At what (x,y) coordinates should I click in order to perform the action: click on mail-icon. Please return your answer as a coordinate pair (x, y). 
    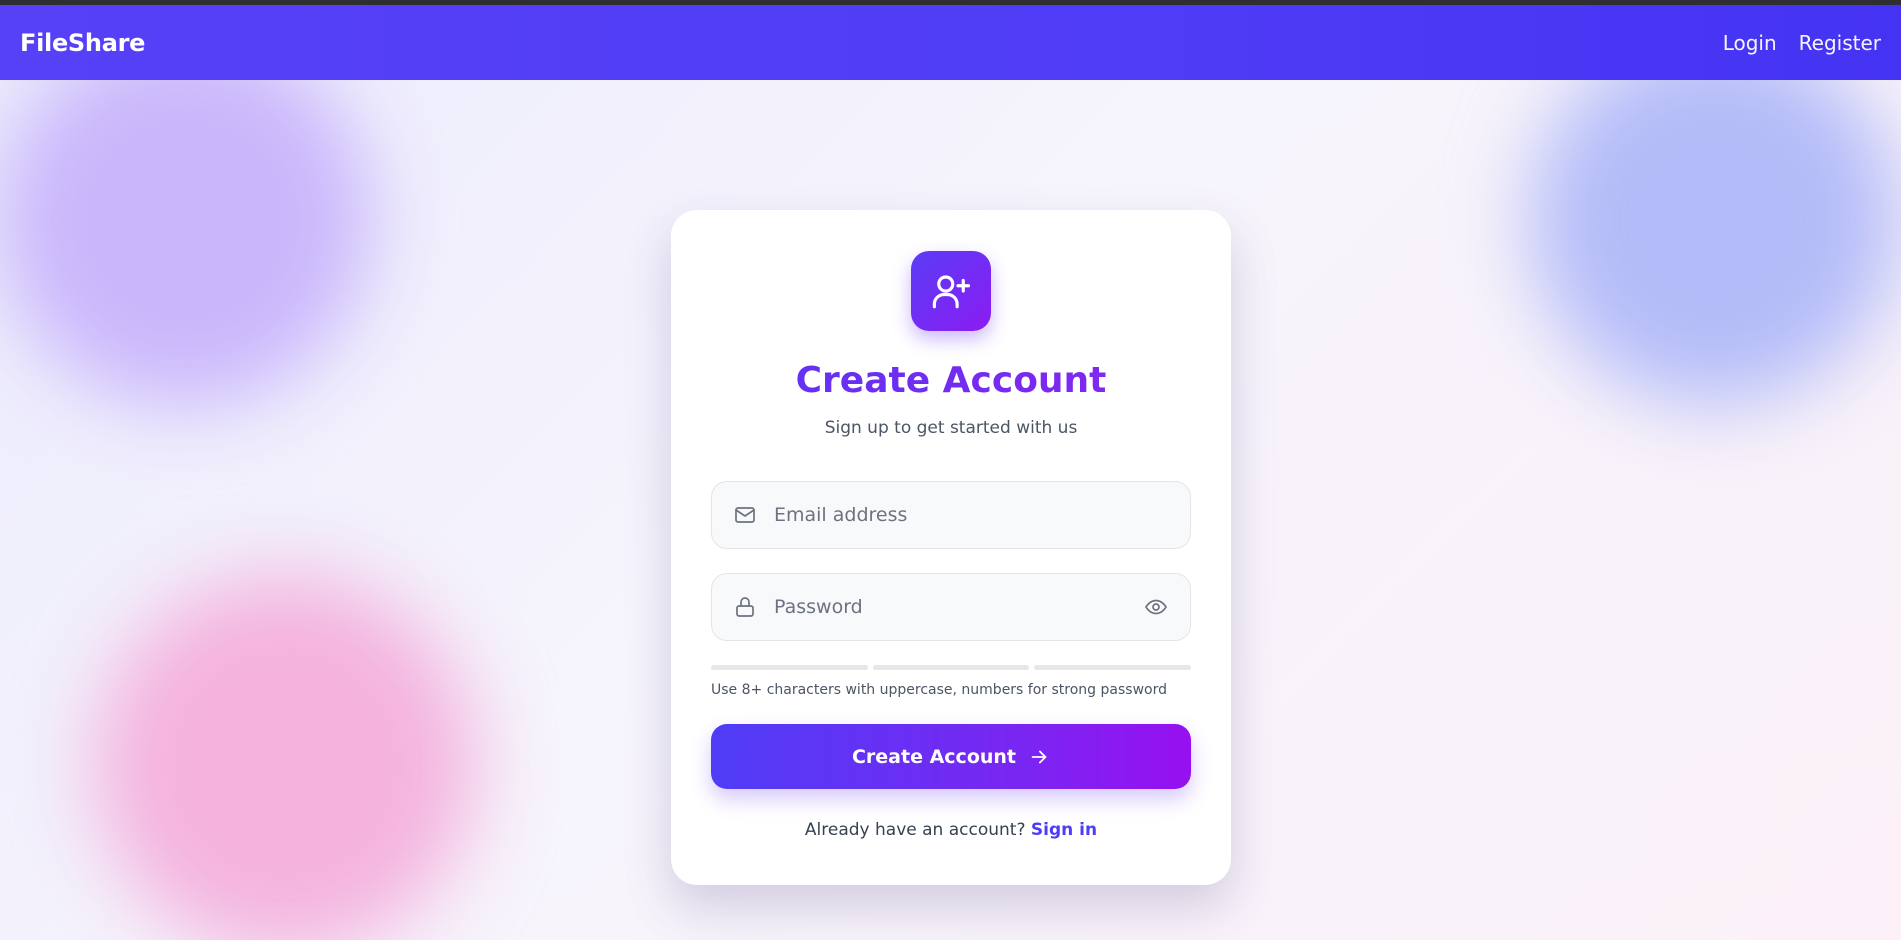
    Looking at the image, I should click on (745, 515).